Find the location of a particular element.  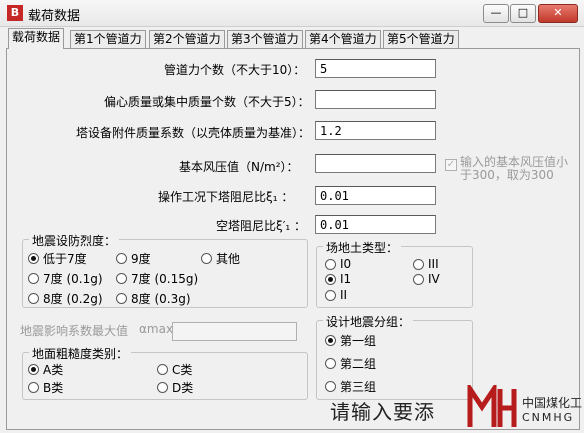

radio-label: D类 is located at coordinates (183, 388).